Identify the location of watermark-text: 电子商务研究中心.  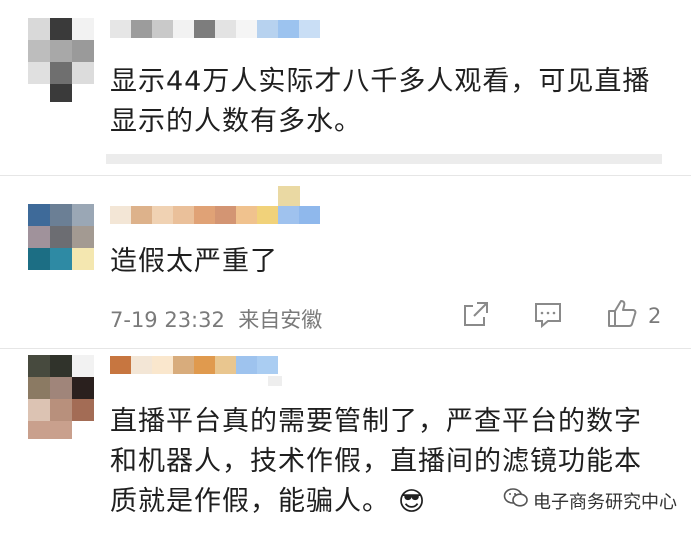
(605, 502).